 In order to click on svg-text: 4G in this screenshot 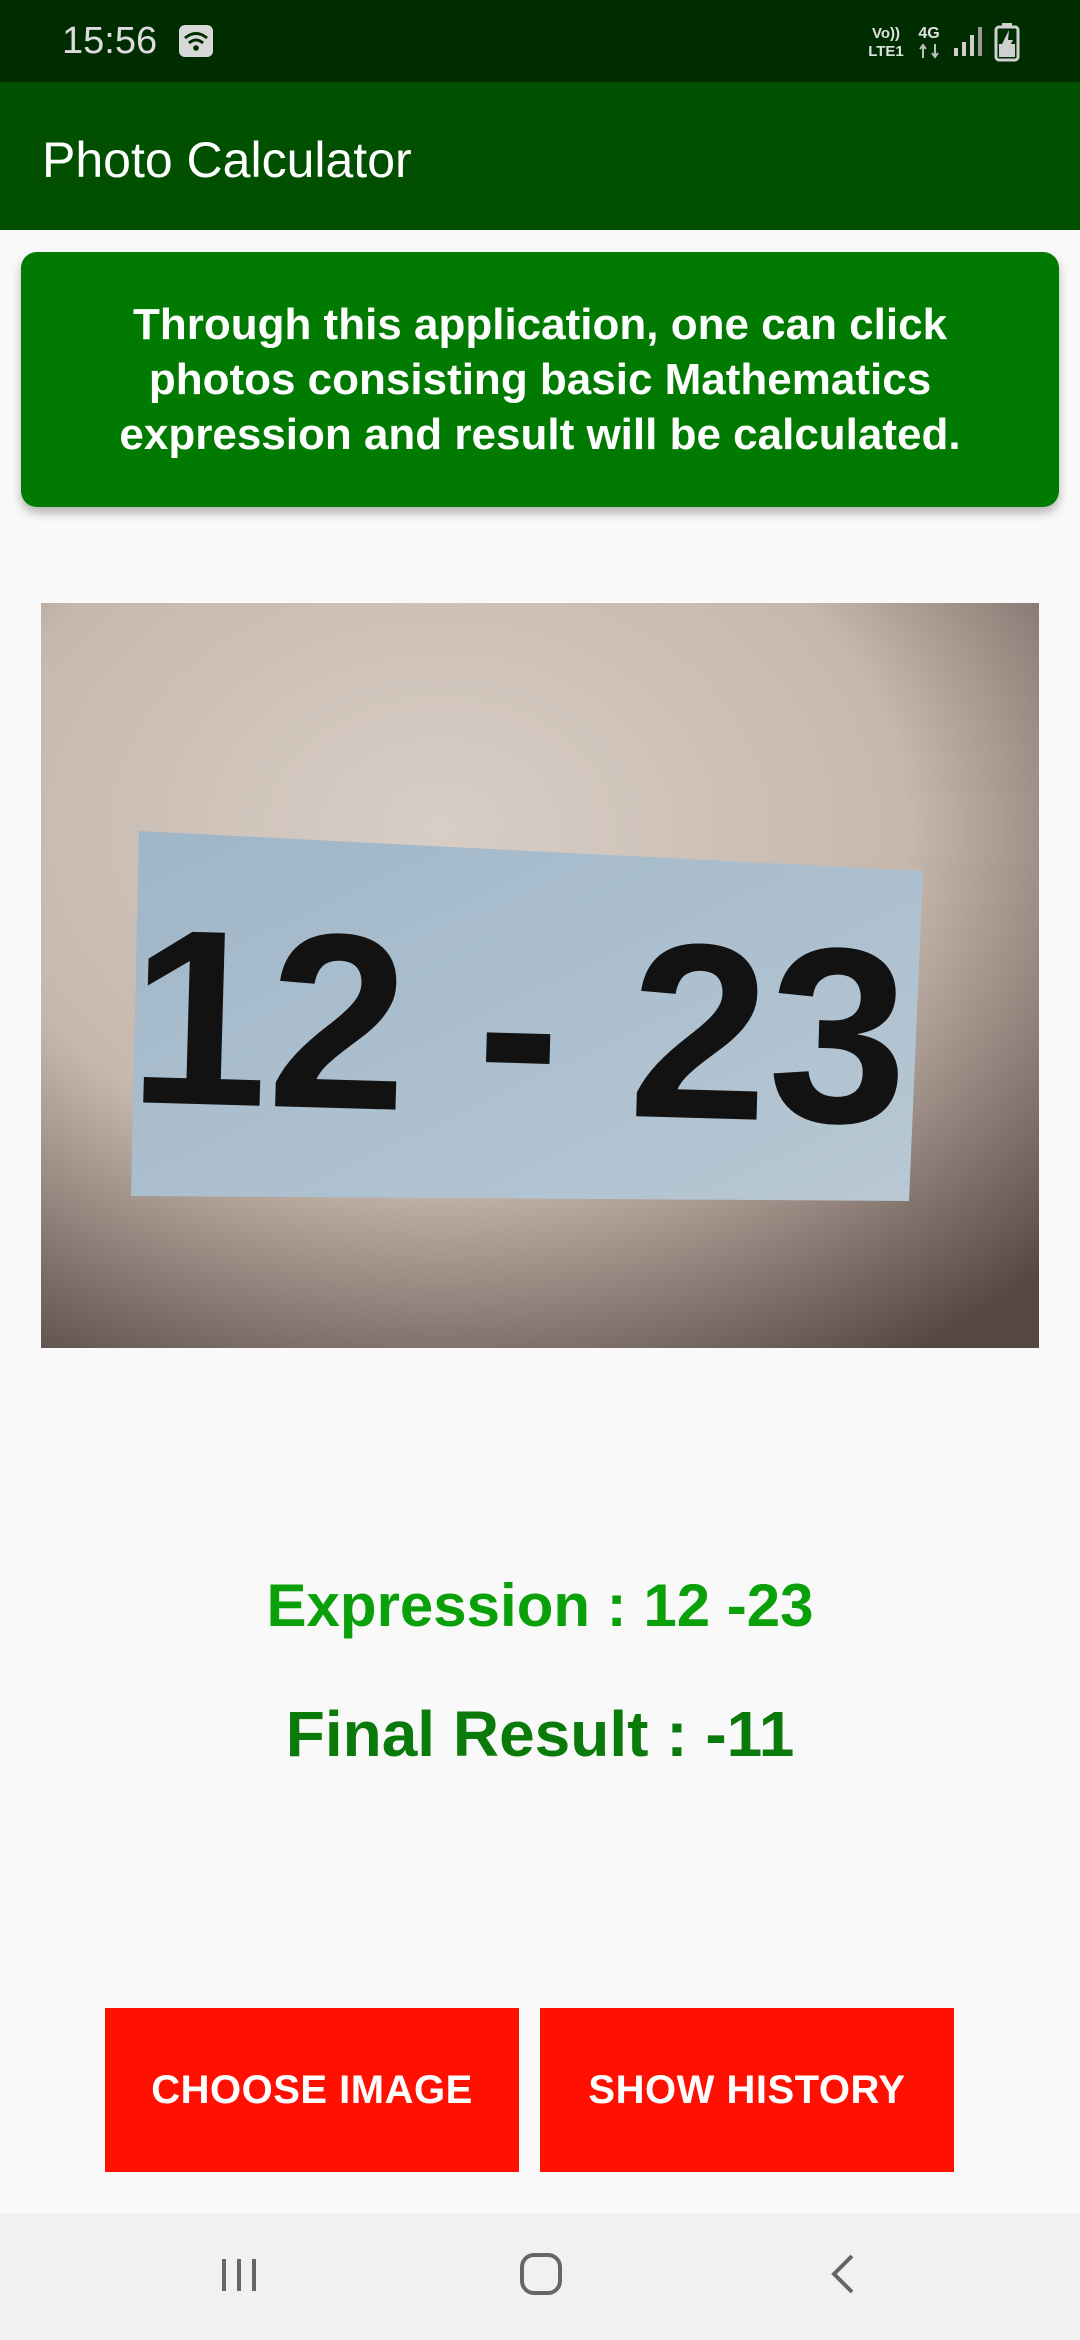, I will do `click(928, 33)`.